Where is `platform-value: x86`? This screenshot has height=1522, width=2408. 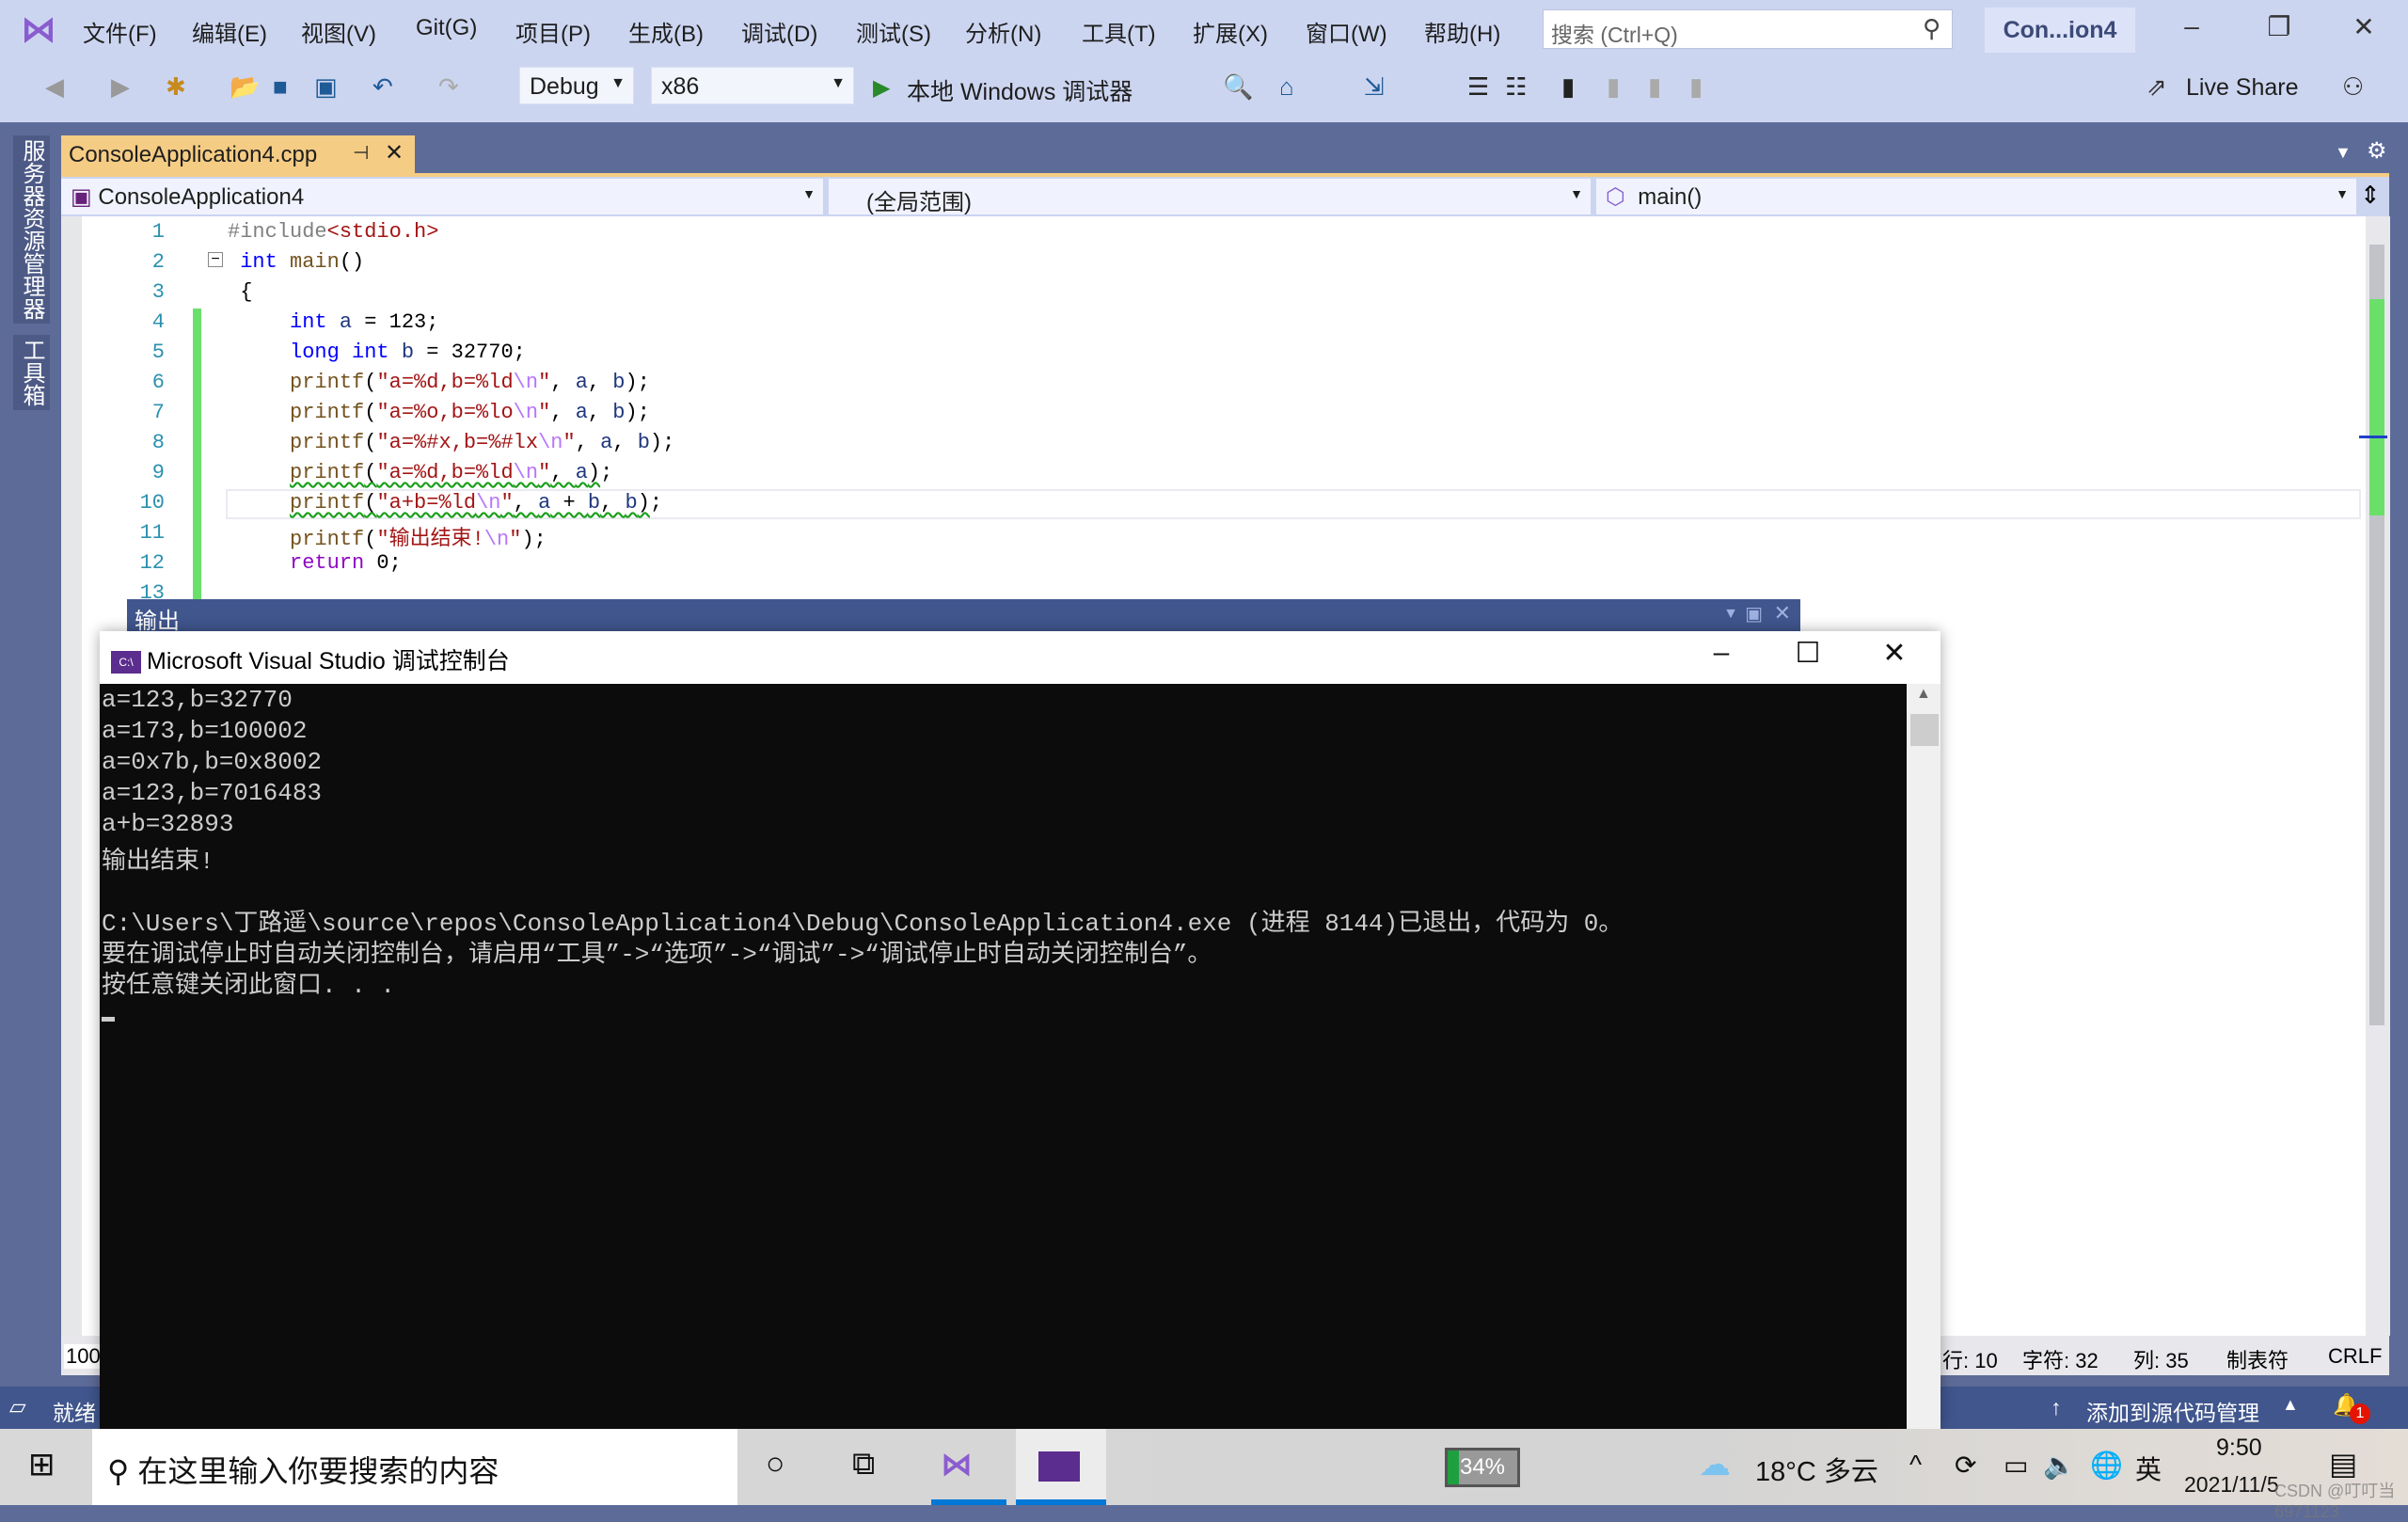
platform-value: x86 is located at coordinates (680, 87).